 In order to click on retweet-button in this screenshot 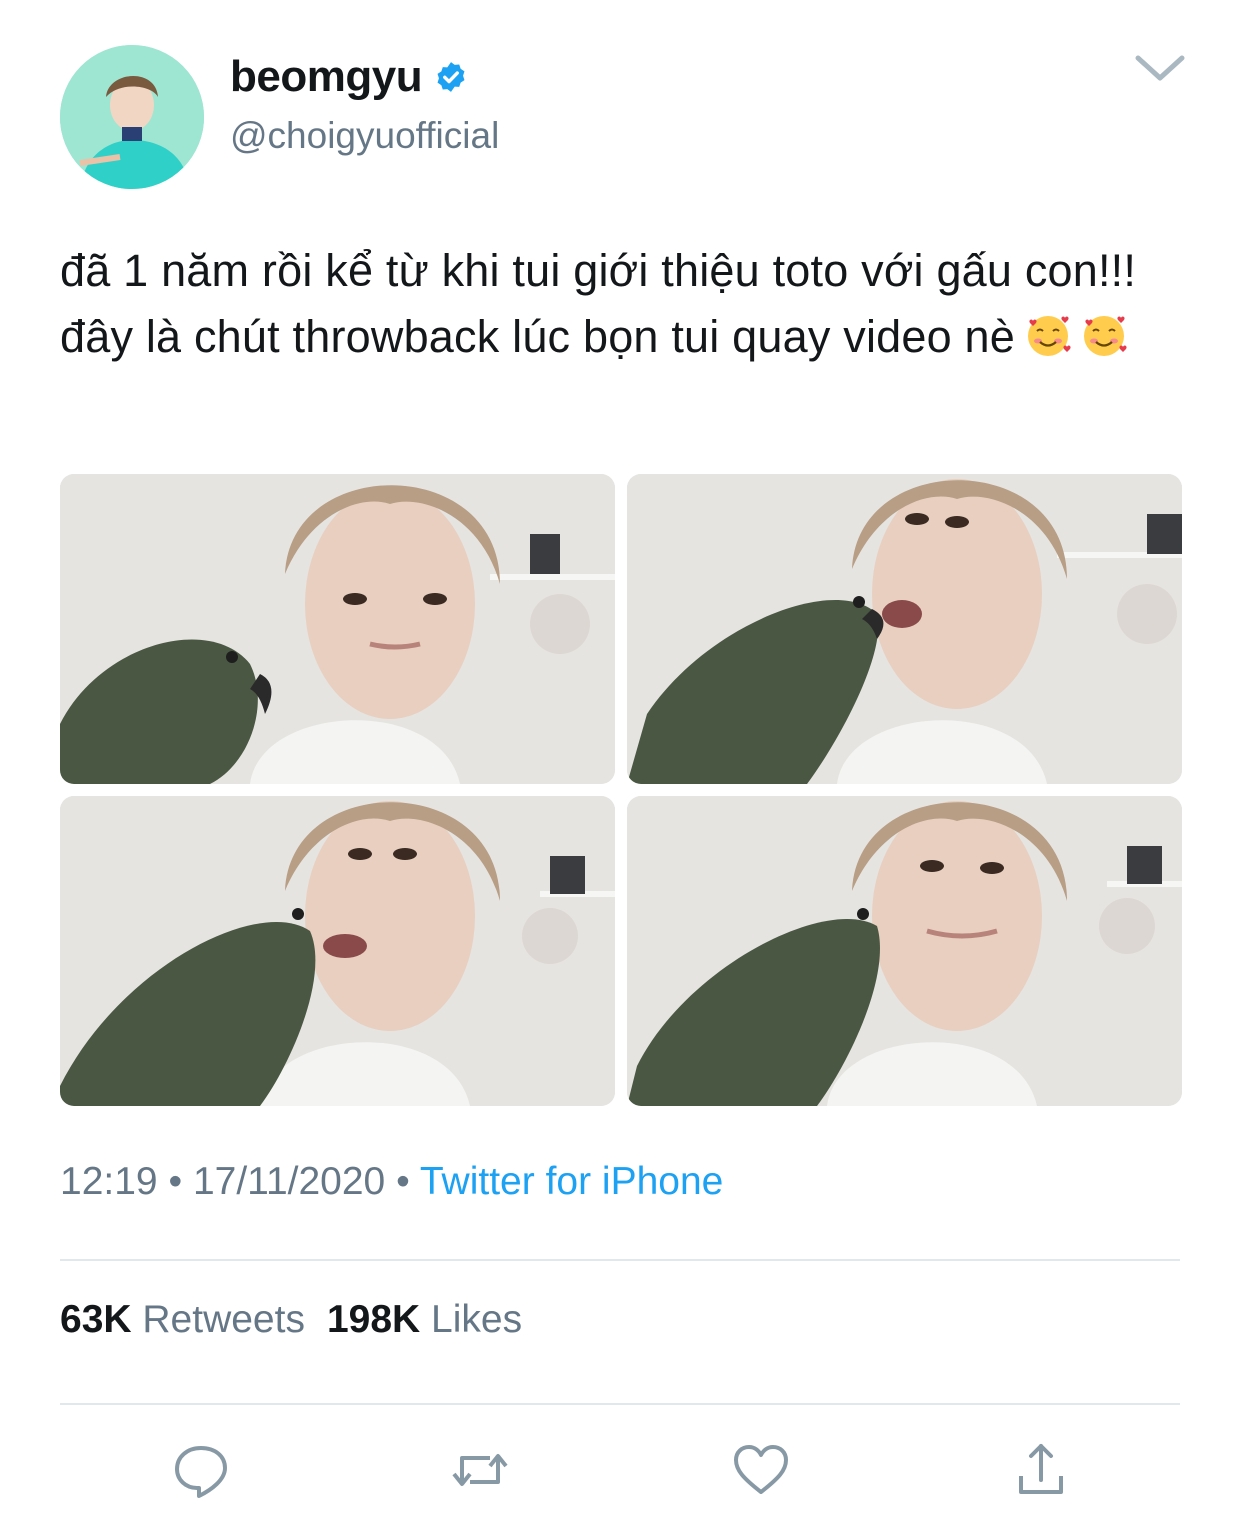, I will do `click(480, 1470)`.